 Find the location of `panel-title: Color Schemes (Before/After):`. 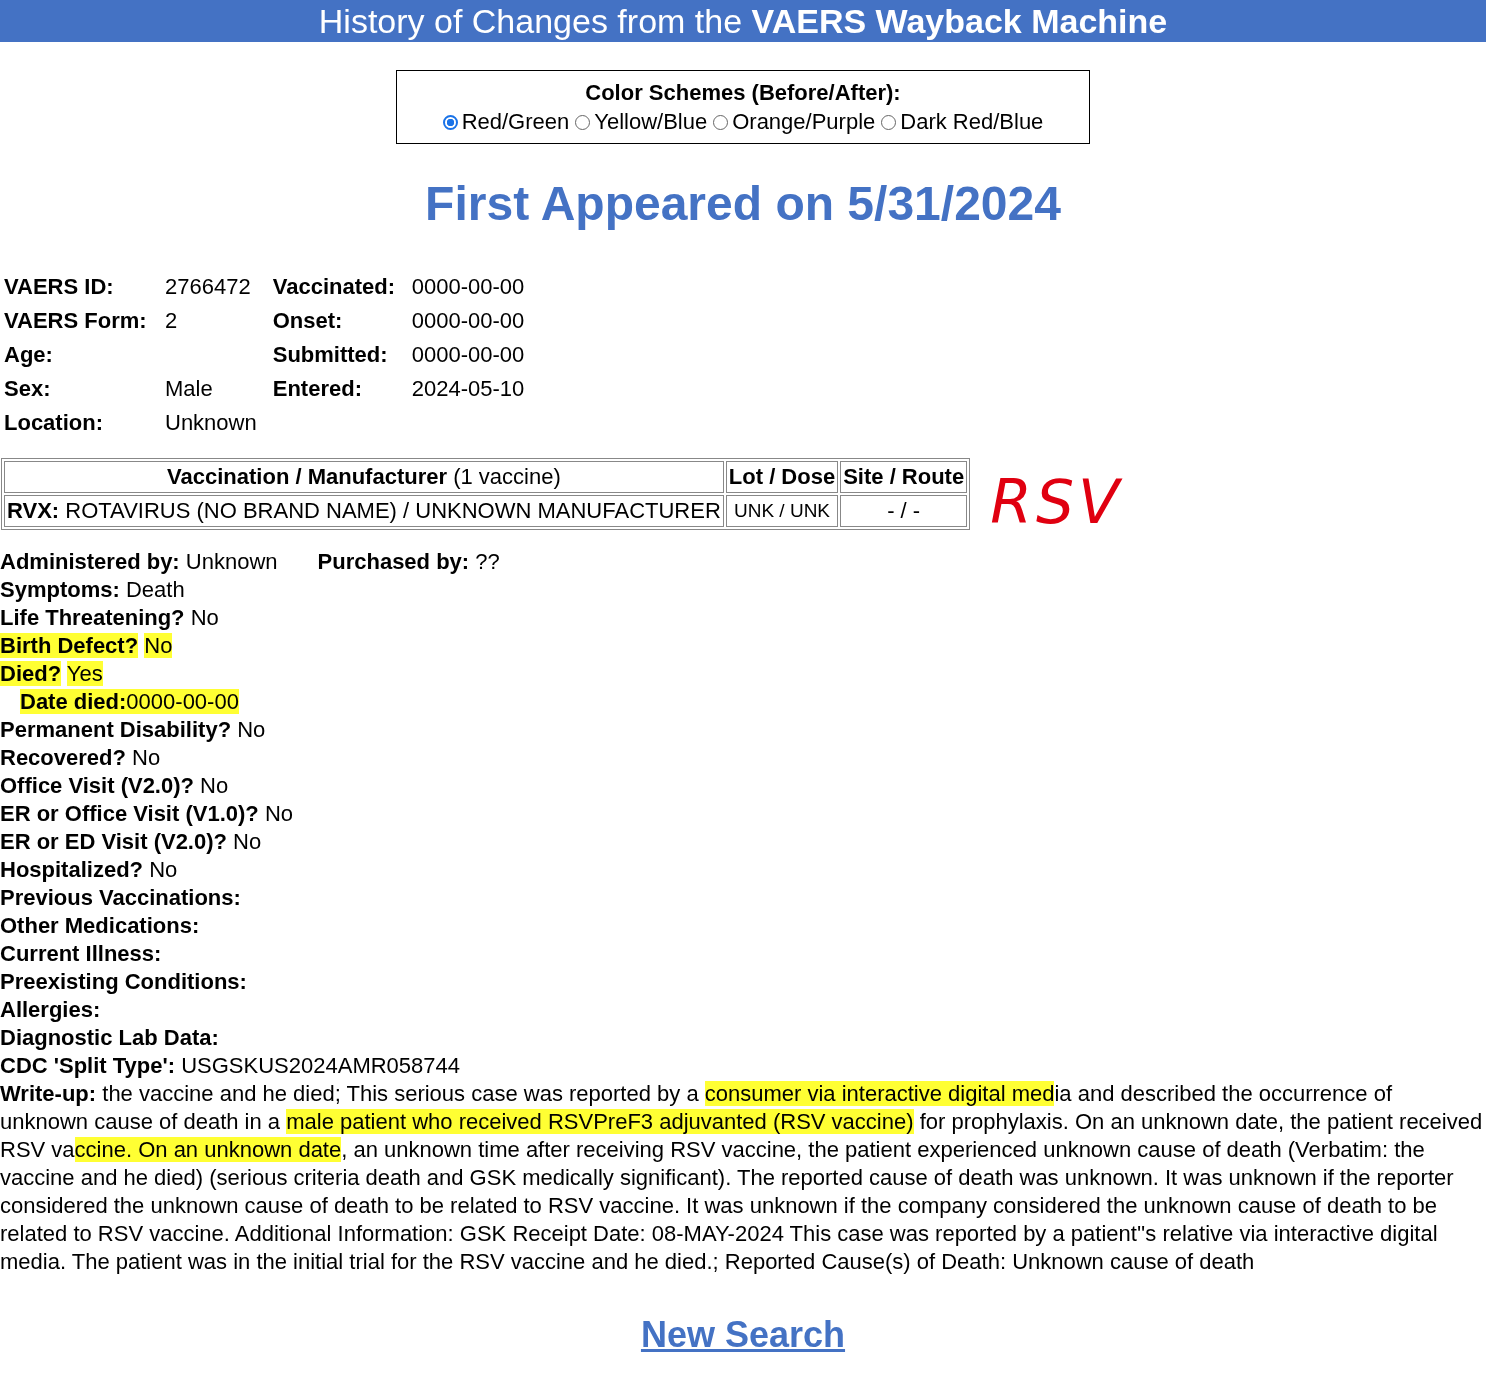

panel-title: Color Schemes (Before/After): is located at coordinates (743, 93).